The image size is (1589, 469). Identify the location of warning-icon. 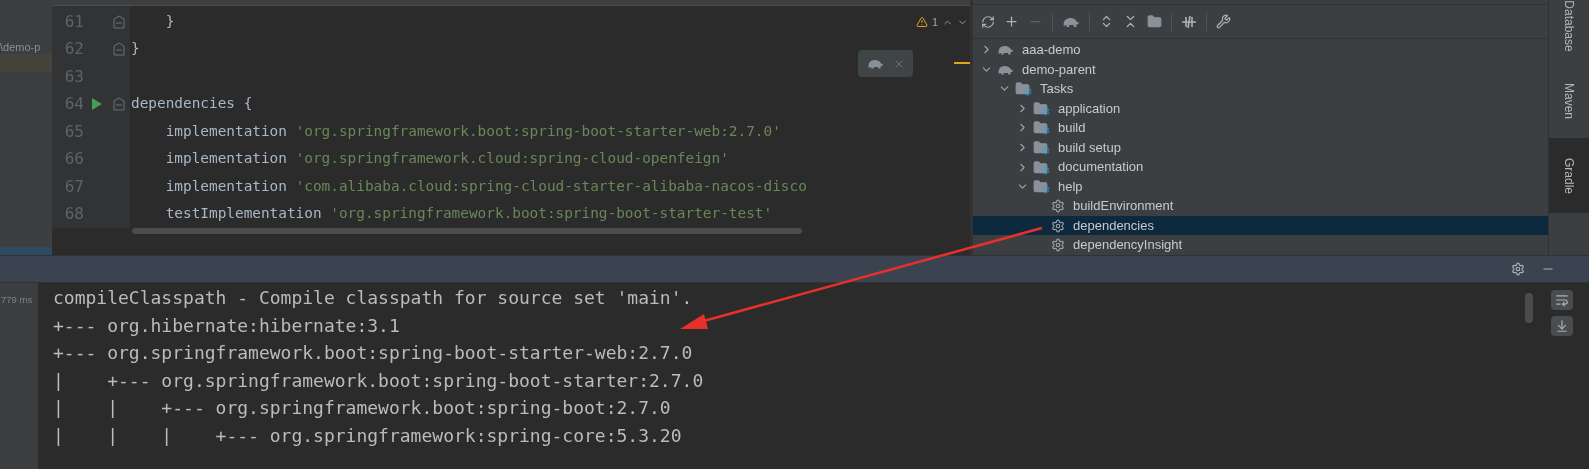
(921, 22).